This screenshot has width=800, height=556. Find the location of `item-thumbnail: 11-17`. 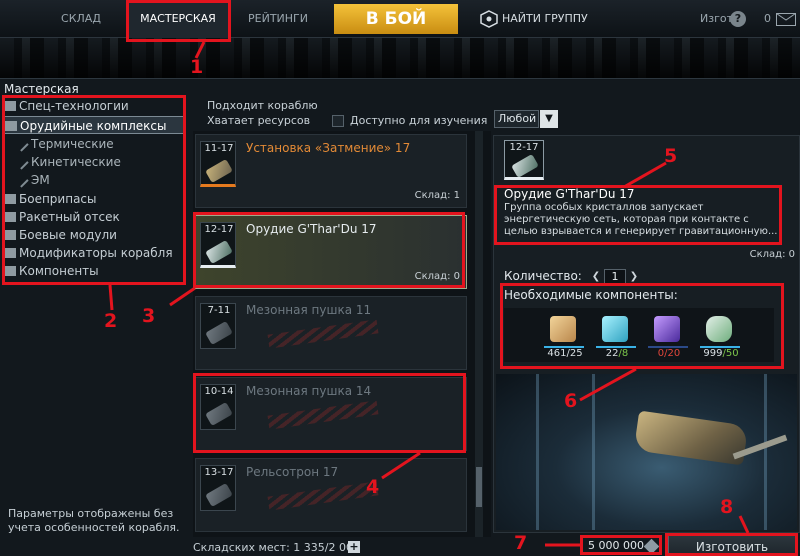

item-thumbnail: 11-17 is located at coordinates (218, 164).